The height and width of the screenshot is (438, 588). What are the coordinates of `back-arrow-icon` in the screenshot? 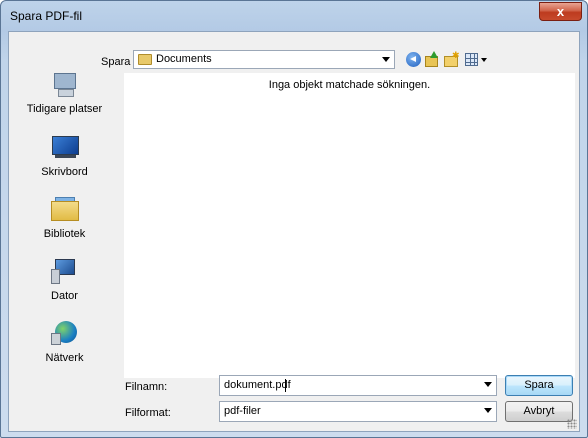 It's located at (413, 59).